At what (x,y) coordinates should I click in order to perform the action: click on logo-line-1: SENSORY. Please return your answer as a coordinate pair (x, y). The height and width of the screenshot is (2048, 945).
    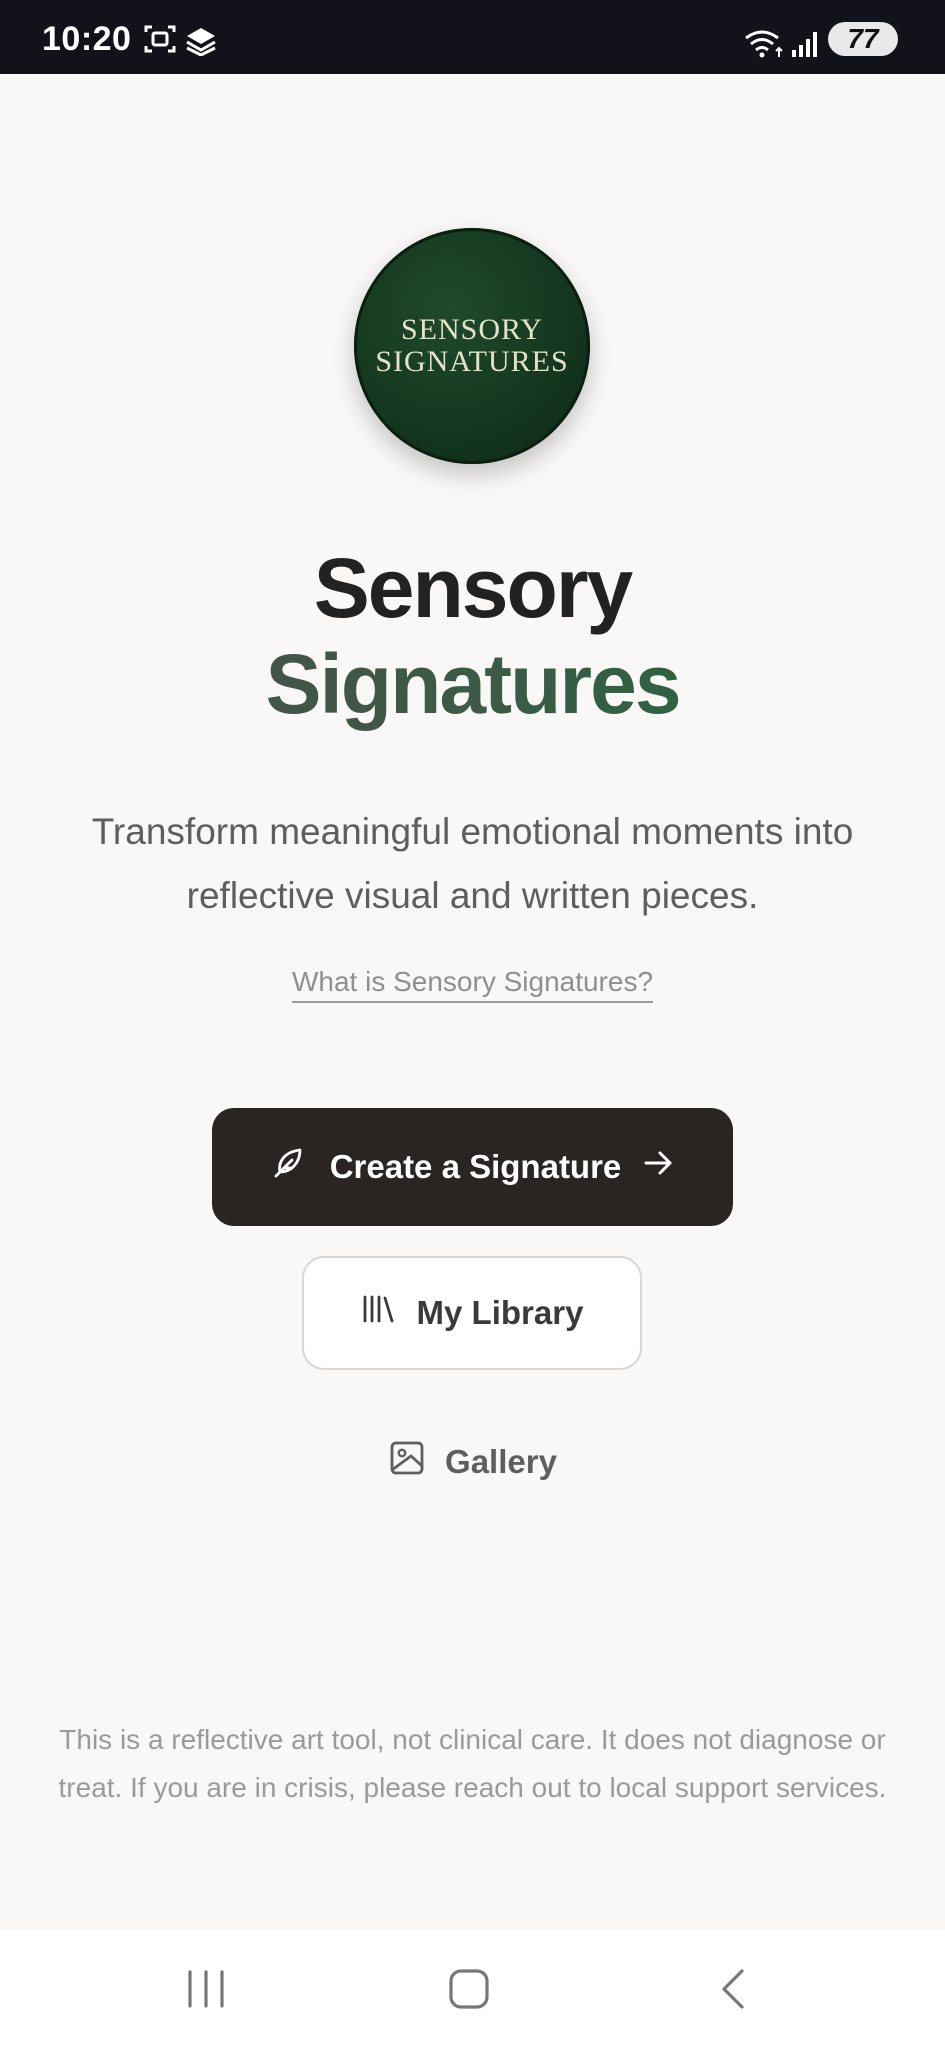
    Looking at the image, I should click on (472, 329).